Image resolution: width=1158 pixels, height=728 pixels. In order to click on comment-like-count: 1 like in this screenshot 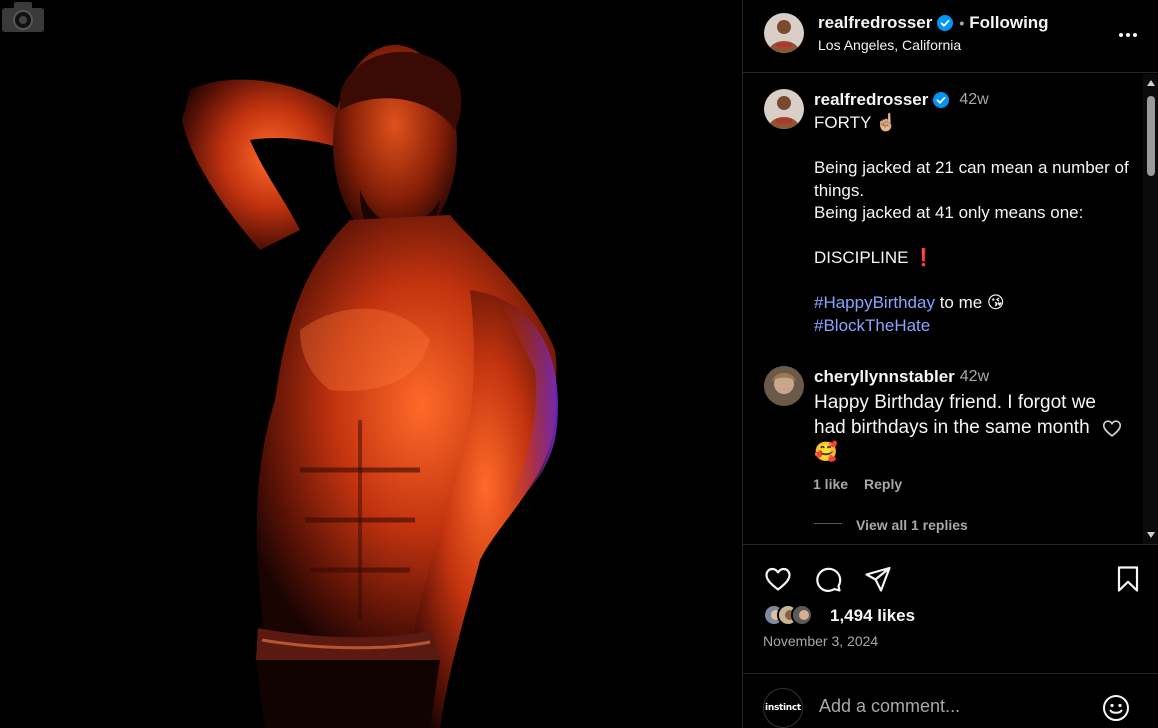, I will do `click(830, 484)`.